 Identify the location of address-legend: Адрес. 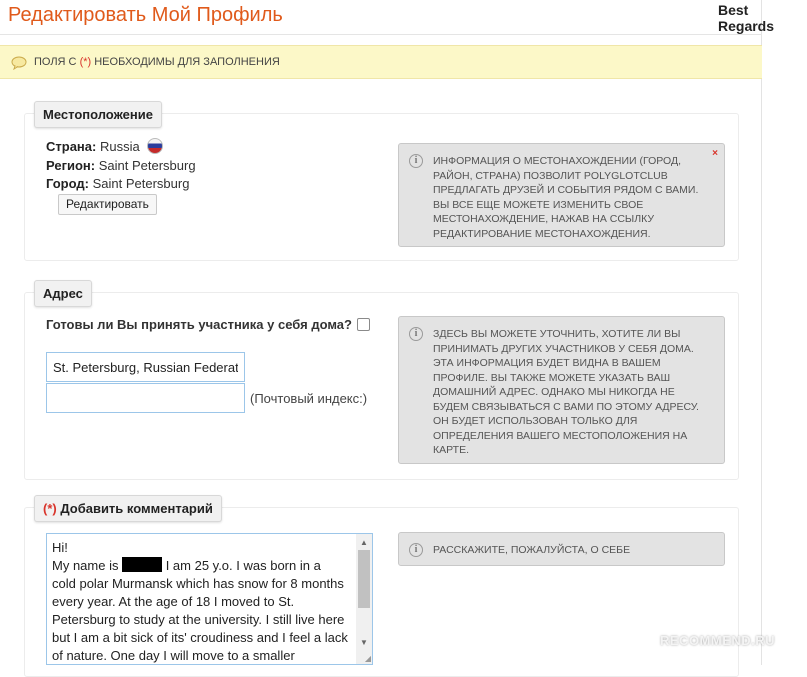
(63, 293).